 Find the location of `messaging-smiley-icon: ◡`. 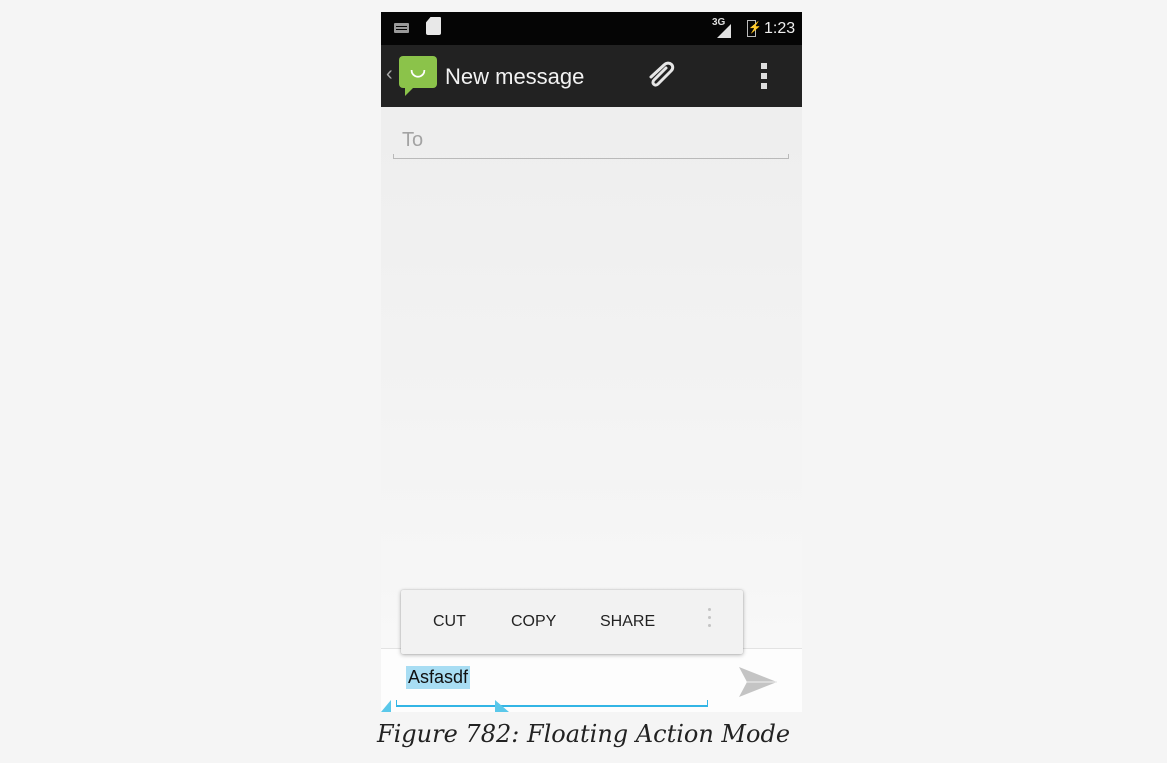

messaging-smiley-icon: ◡ is located at coordinates (418, 76).